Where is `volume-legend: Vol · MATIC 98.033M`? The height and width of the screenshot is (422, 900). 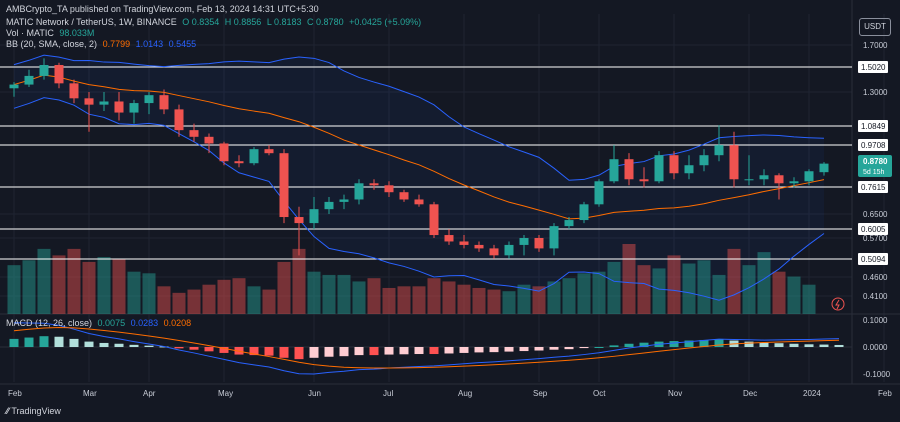 volume-legend: Vol · MATIC 98.033M is located at coordinates (51, 33).